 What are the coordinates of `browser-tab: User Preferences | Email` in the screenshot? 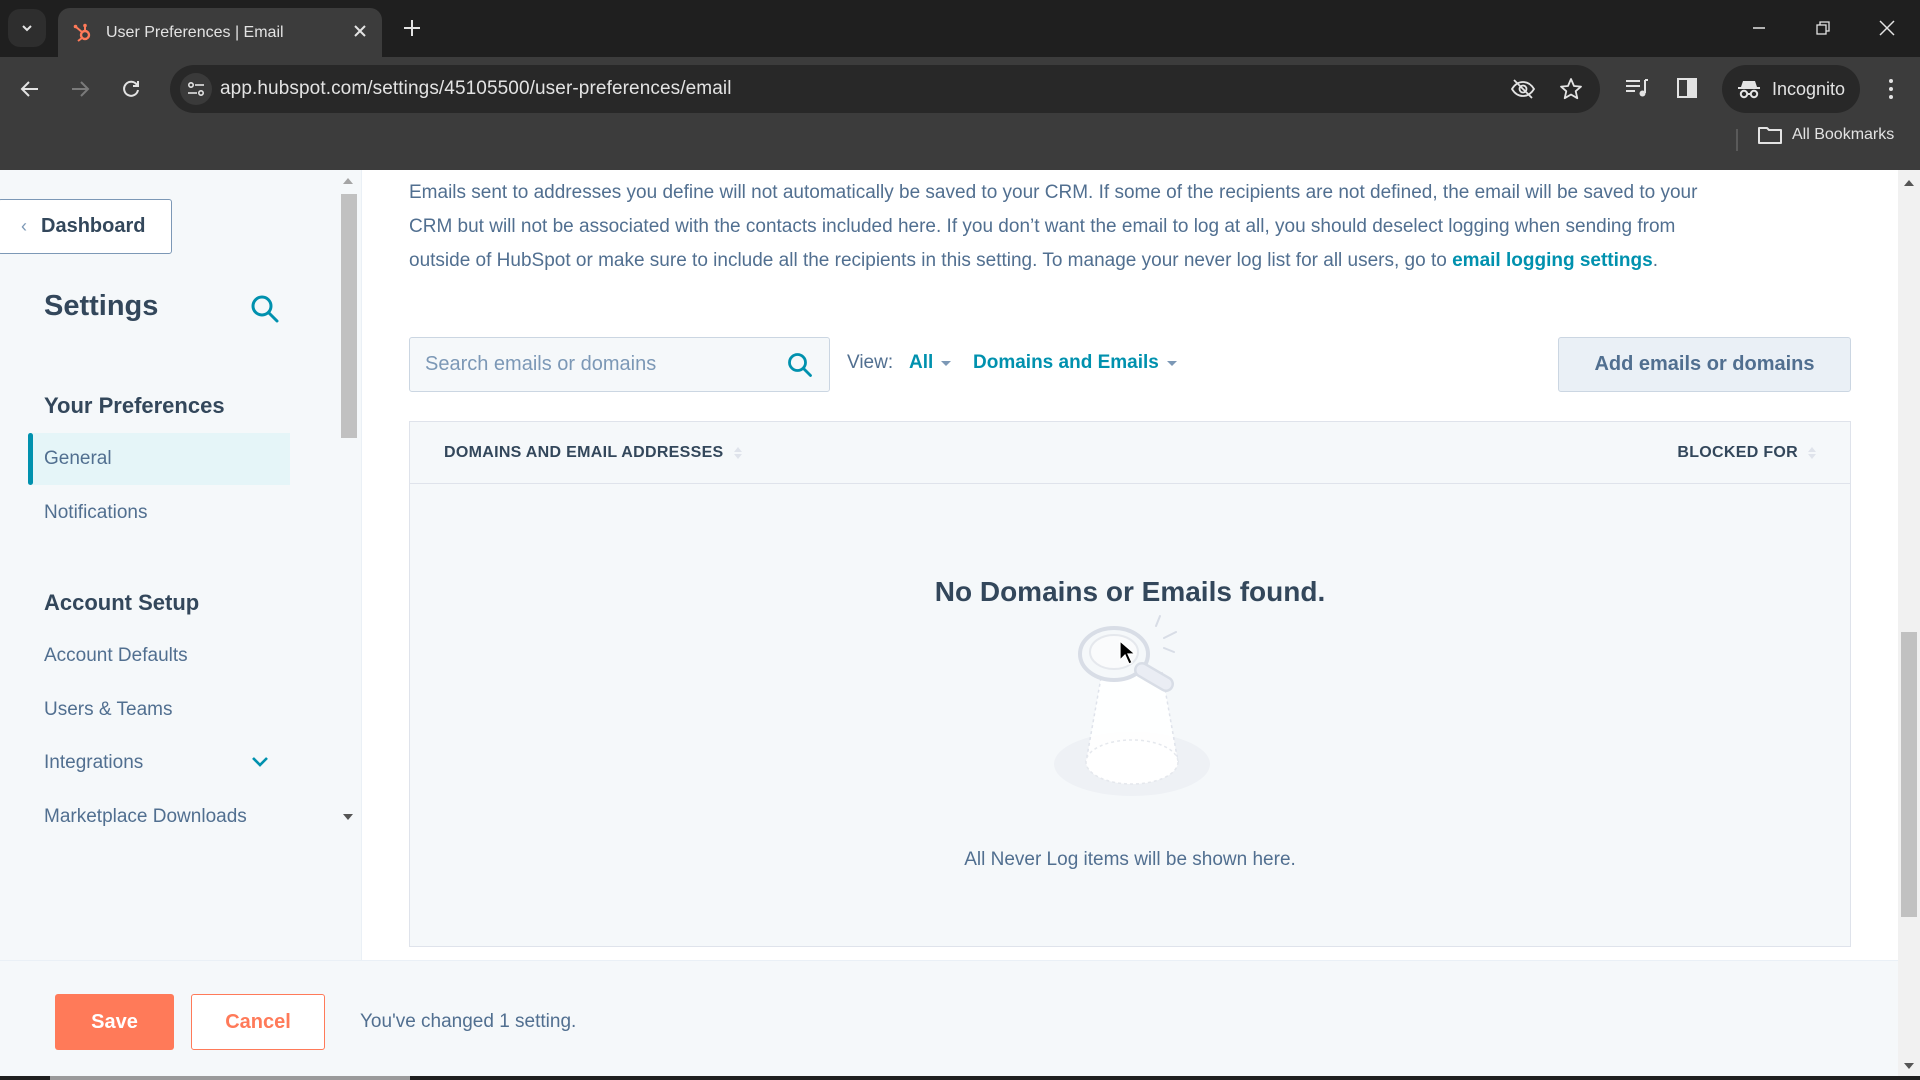 It's located at (220, 32).